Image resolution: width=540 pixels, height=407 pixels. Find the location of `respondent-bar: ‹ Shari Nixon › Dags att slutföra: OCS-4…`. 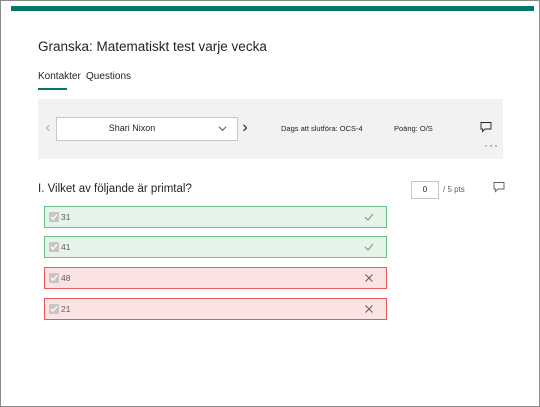

respondent-bar: ‹ Shari Nixon › Dags att slutföra: OCS-4… is located at coordinates (270, 129).